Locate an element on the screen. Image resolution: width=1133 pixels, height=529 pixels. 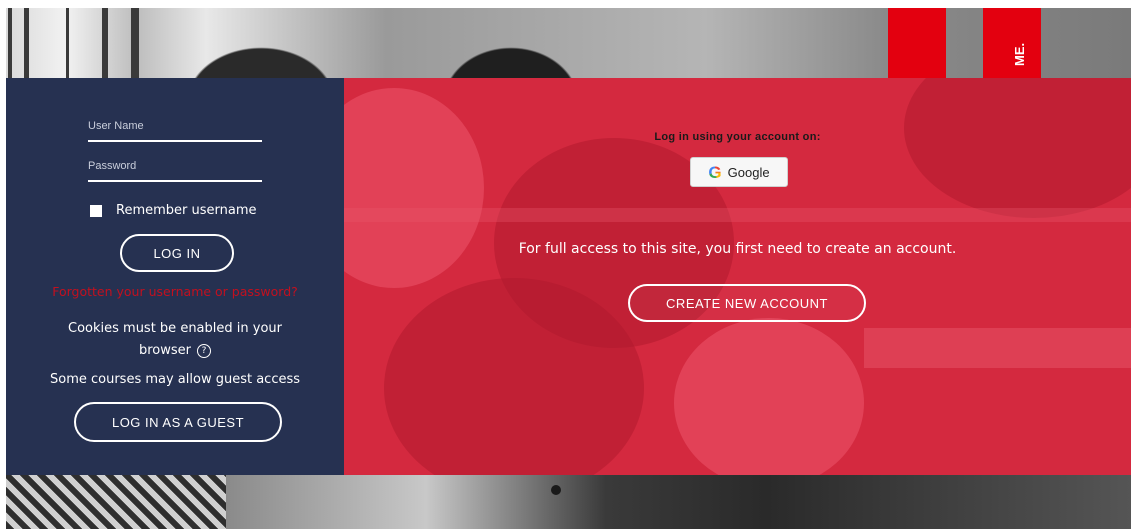
google-label: Google is located at coordinates (748, 172).